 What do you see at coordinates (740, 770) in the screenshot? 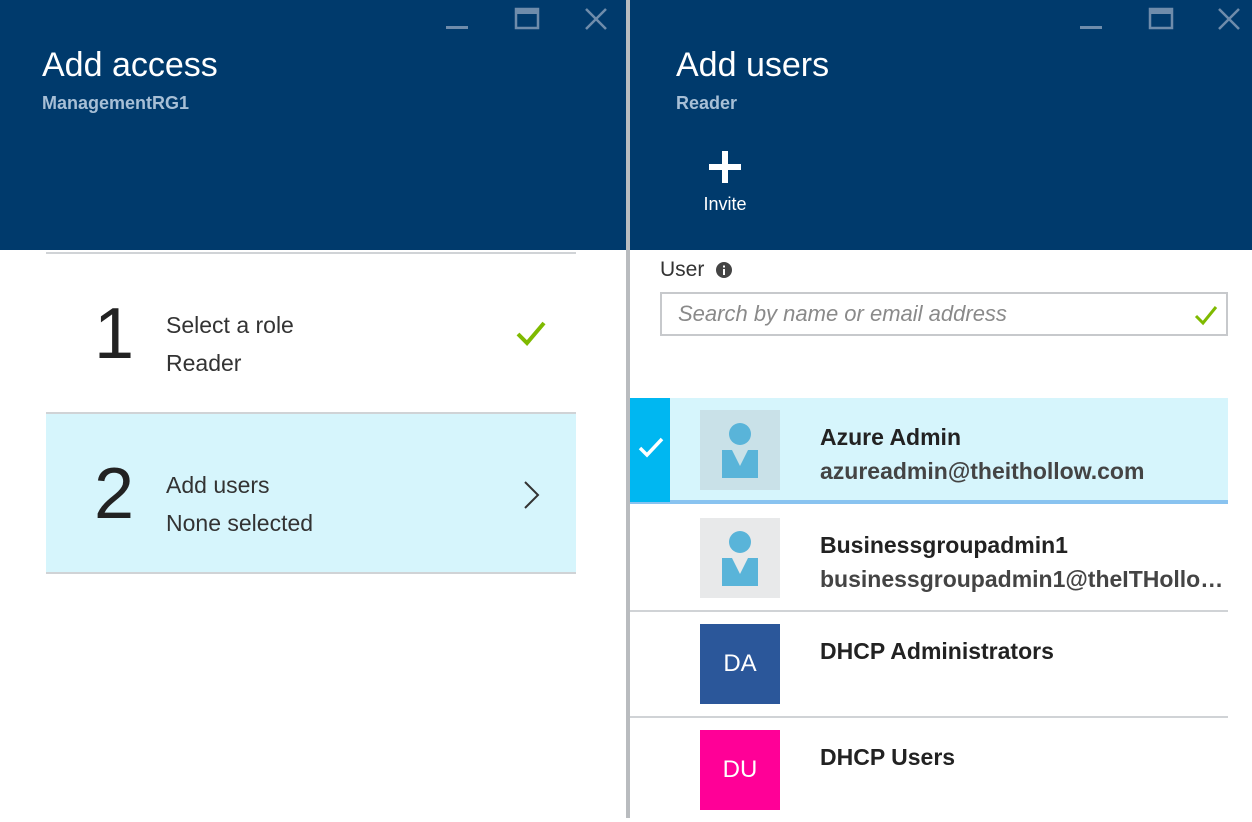
I see `group-avatar: DU` at bounding box center [740, 770].